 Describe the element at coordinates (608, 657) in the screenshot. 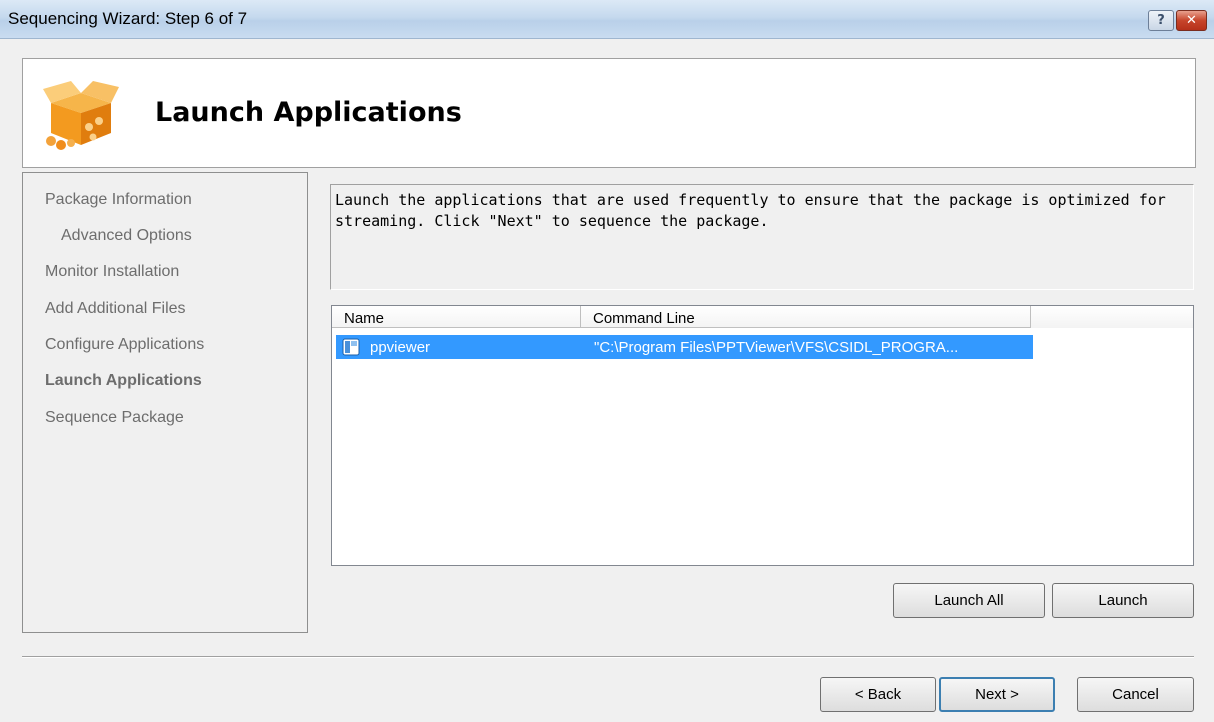

I see `footer-divider` at that location.